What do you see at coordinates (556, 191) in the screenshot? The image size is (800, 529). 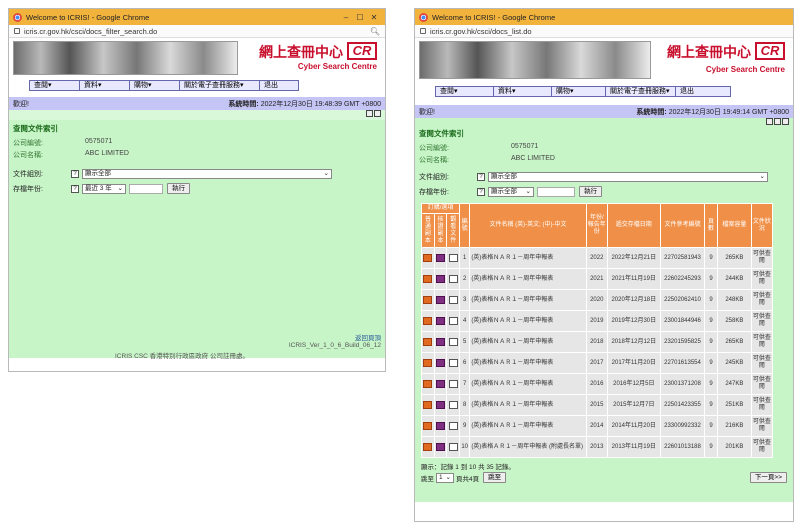 I see `year-input` at bounding box center [556, 191].